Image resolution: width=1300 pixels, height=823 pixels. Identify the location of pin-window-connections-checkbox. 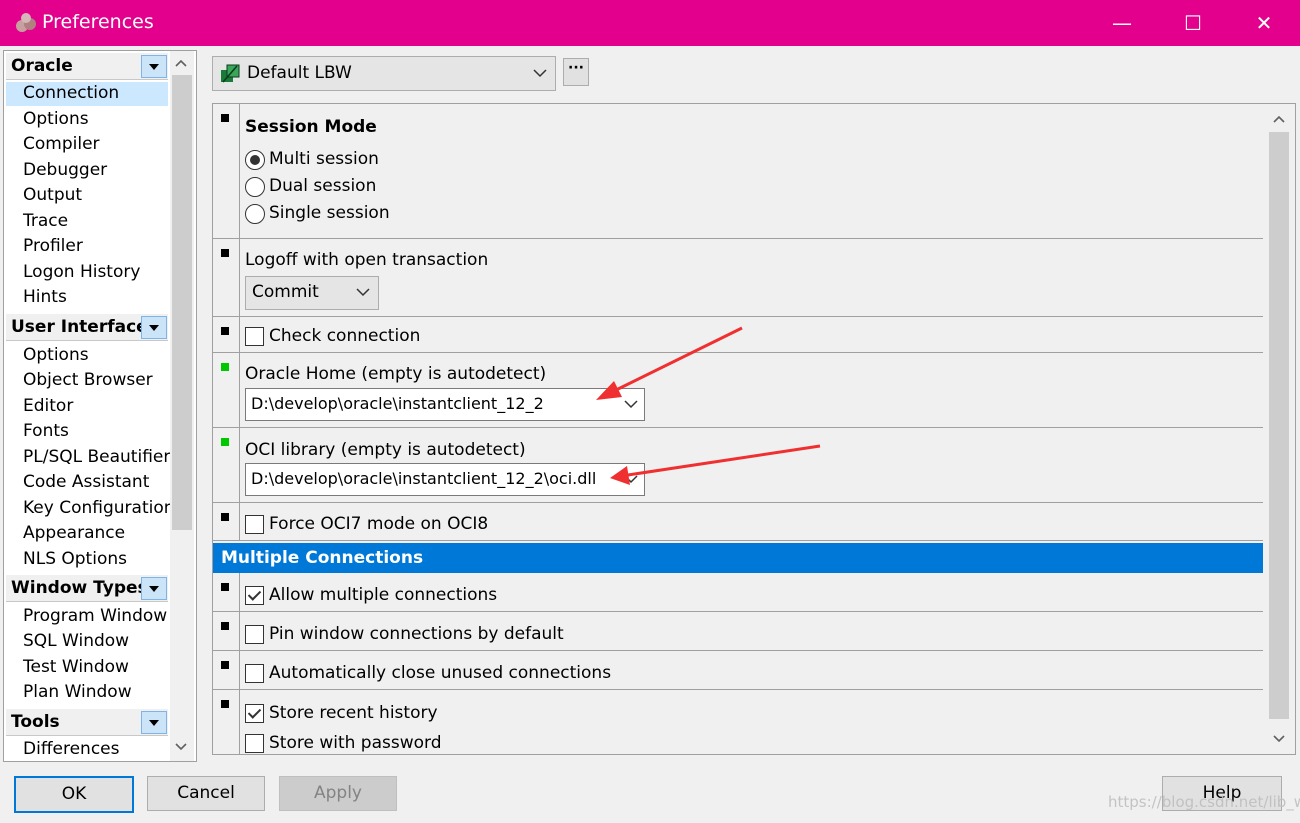
(254, 634).